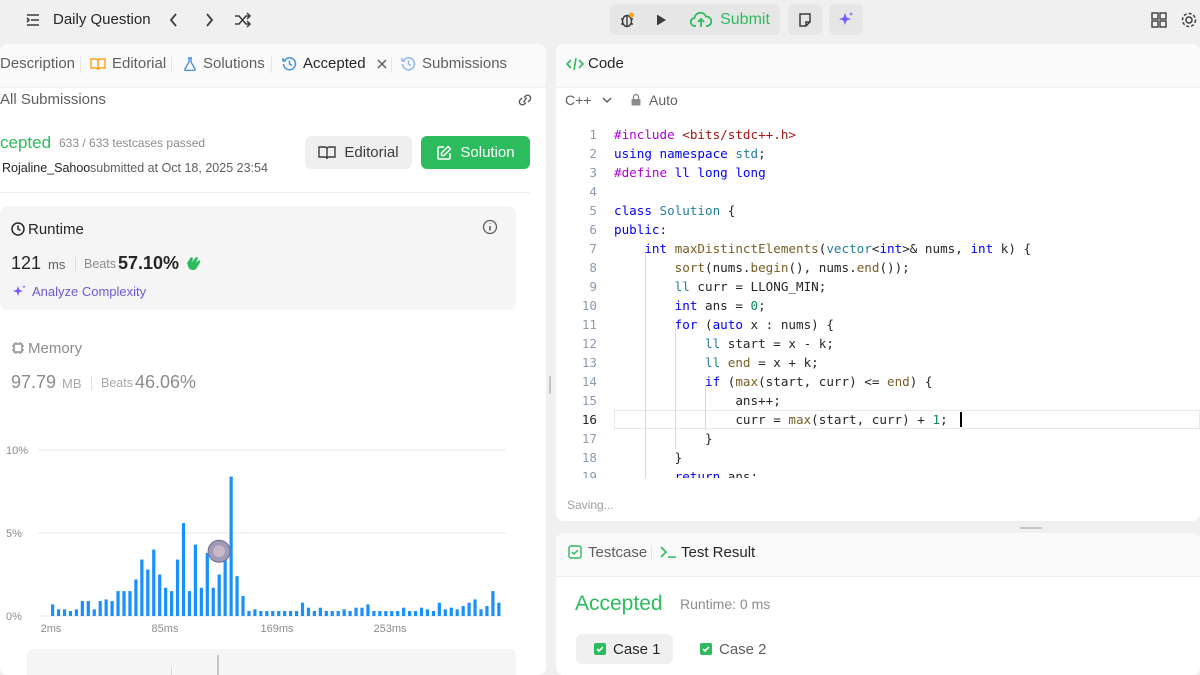 This screenshot has width=1200, height=675. What do you see at coordinates (490, 227) in the screenshot?
I see `info-icon` at bounding box center [490, 227].